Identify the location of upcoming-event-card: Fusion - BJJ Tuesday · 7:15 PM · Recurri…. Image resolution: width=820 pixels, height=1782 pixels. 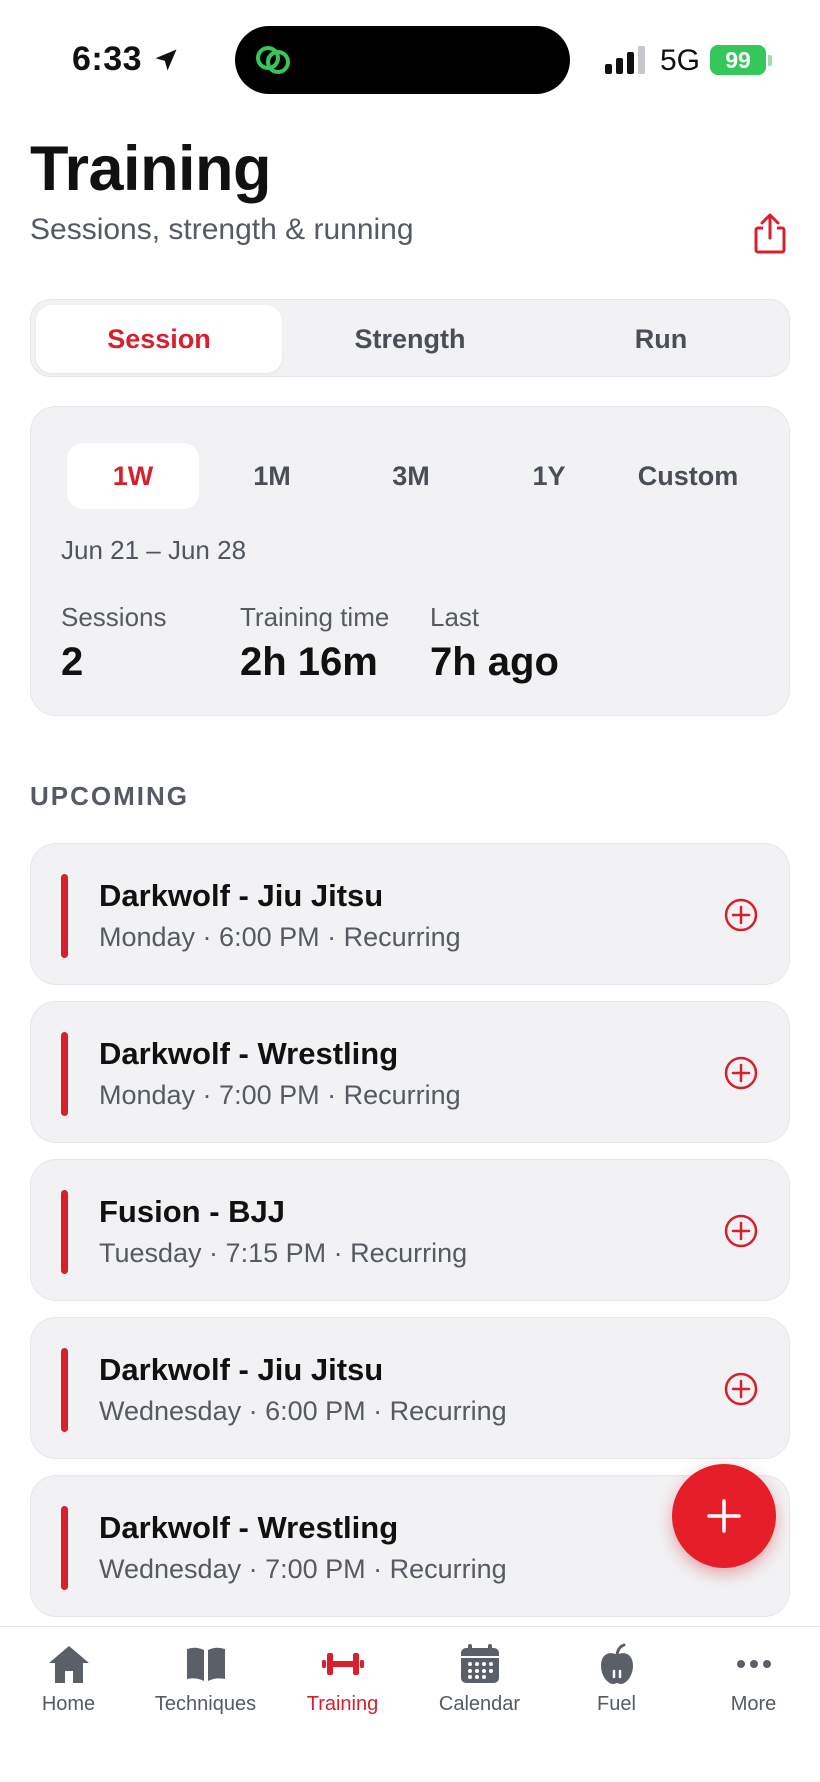
(410, 1230).